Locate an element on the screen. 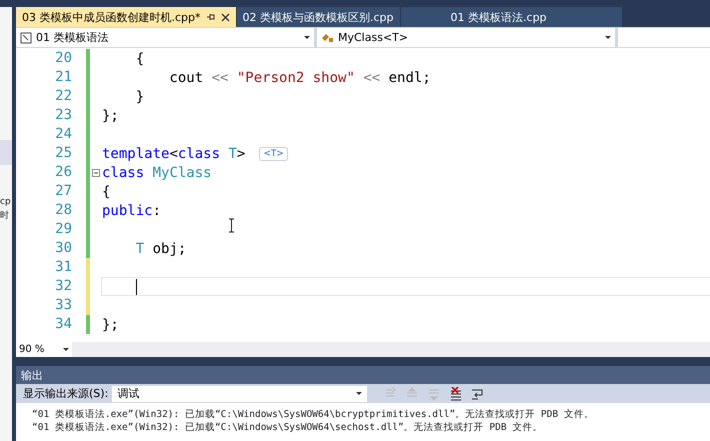  line-number: 22 is located at coordinates (63, 96).